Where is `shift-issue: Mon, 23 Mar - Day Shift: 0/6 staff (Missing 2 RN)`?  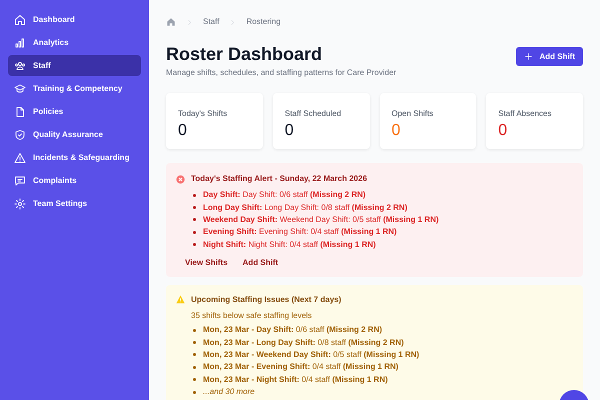 shift-issue: Mon, 23 Mar - Day Shift: 0/6 staff (Missing 2 RN) is located at coordinates (292, 330).